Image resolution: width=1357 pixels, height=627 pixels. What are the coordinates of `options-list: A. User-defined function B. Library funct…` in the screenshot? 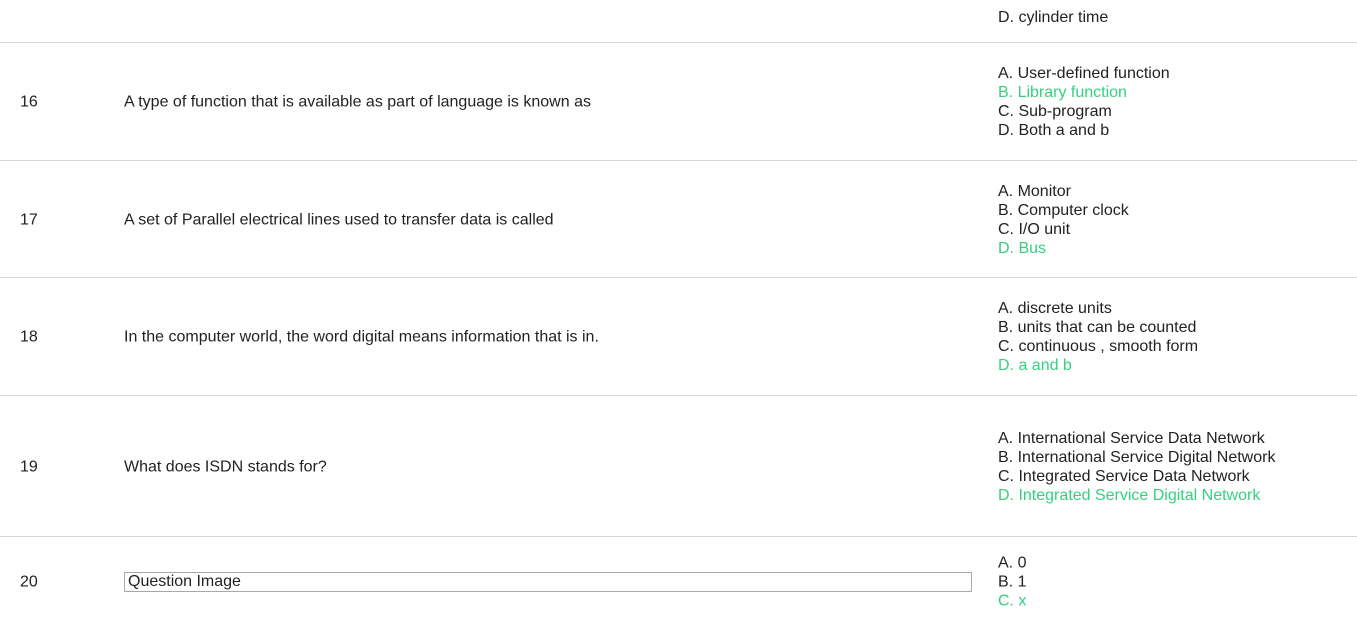 It's located at (1170, 102).